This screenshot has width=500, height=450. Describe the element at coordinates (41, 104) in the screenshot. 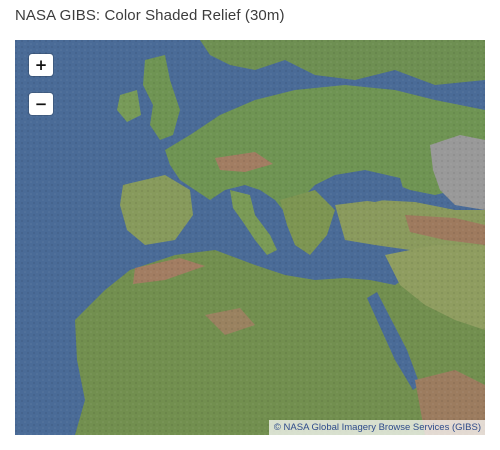

I see `zoom-out-button: −` at that location.